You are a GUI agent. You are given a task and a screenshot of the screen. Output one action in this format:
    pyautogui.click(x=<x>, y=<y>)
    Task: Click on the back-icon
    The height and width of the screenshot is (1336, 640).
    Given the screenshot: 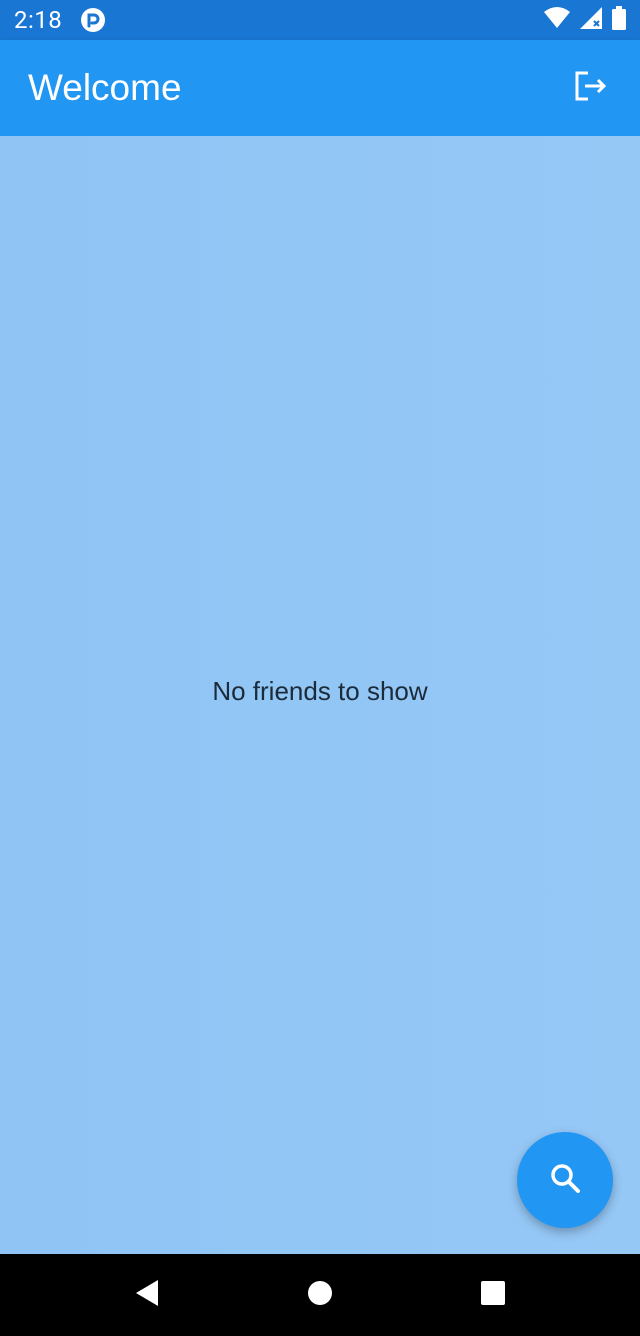 What is the action you would take?
    pyautogui.click(x=147, y=1295)
    